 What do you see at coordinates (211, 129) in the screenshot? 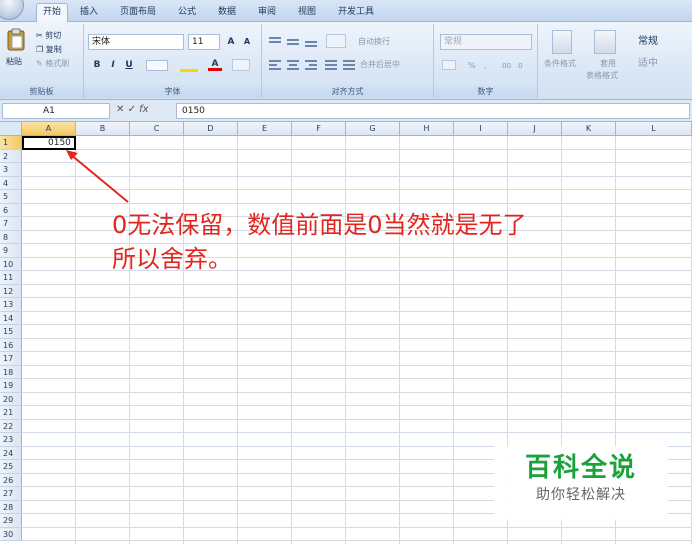
I see `column-header-d: D` at bounding box center [211, 129].